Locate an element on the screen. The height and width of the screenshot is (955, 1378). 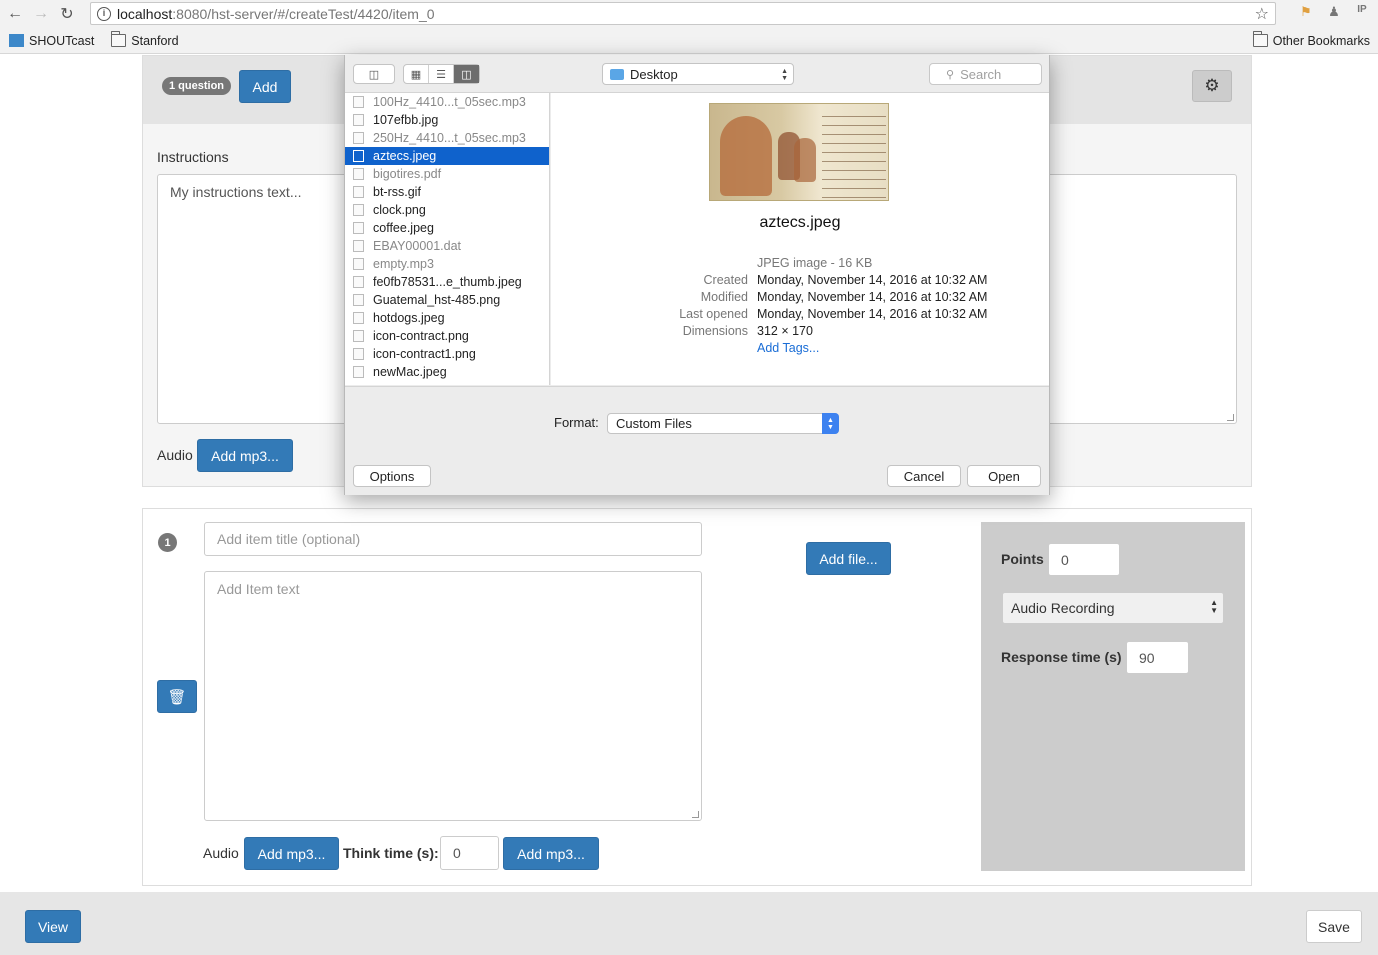
bookmark-label: Stanford is located at coordinates (155, 40).